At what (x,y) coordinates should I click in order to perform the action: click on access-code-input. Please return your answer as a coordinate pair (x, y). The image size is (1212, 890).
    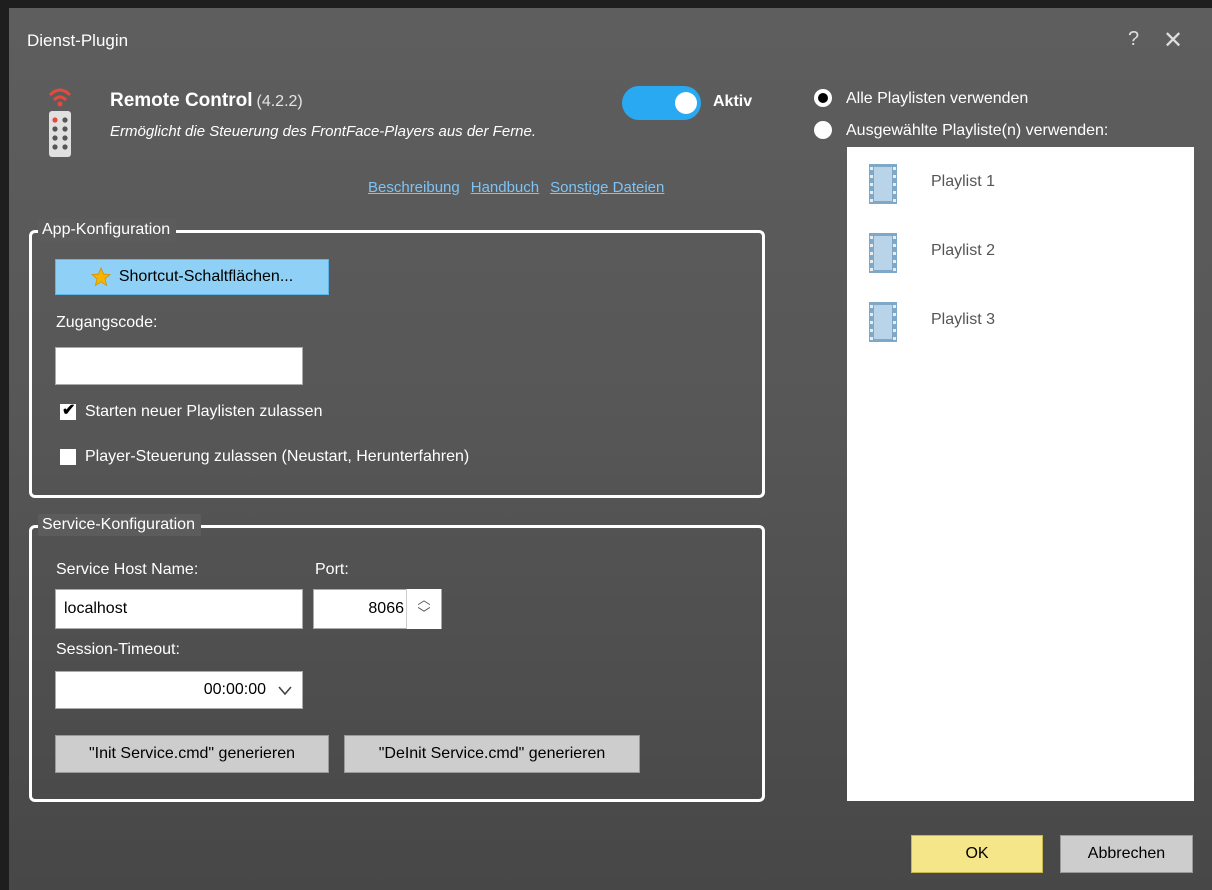
    Looking at the image, I should click on (179, 366).